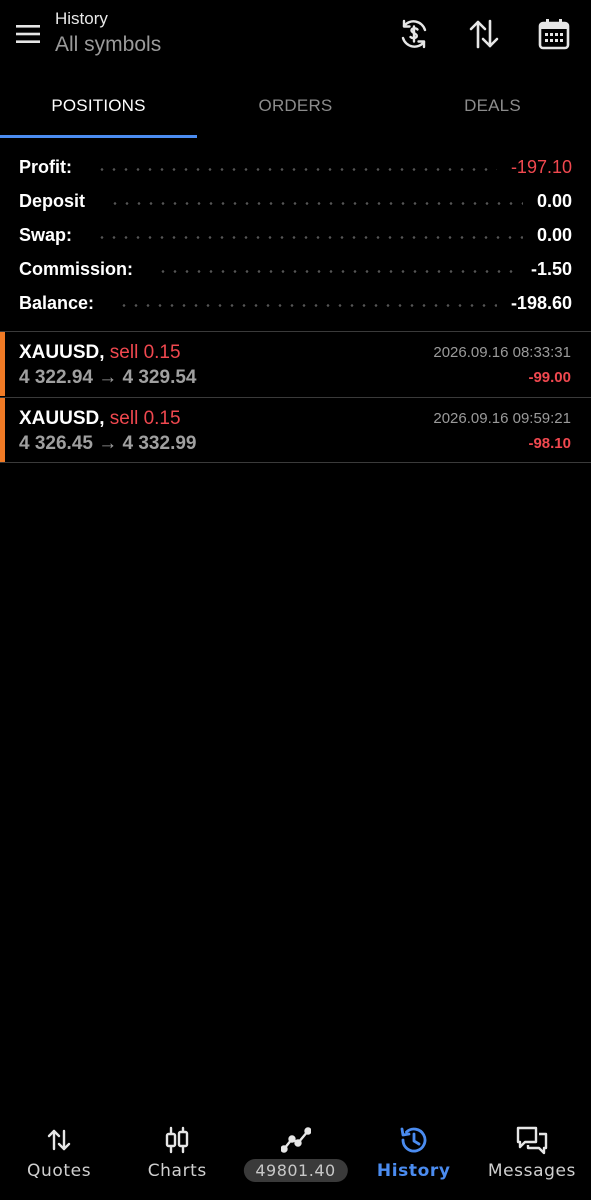 This screenshot has width=591, height=1200. What do you see at coordinates (554, 234) in the screenshot?
I see `swap-value: 0.00` at bounding box center [554, 234].